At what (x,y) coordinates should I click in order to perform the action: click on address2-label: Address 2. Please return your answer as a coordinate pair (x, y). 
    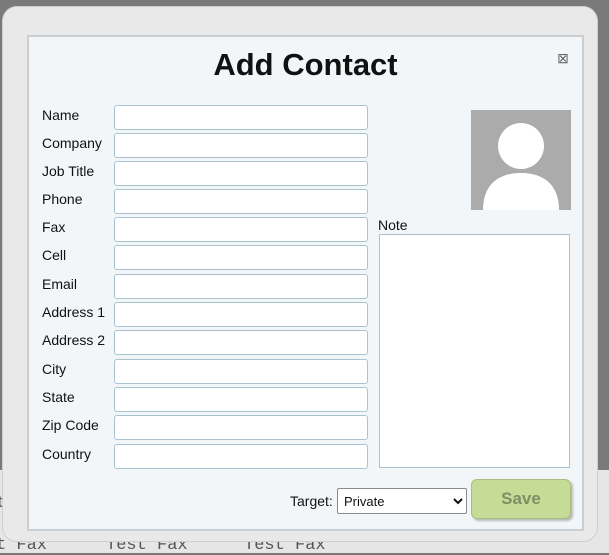
    Looking at the image, I should click on (74, 340).